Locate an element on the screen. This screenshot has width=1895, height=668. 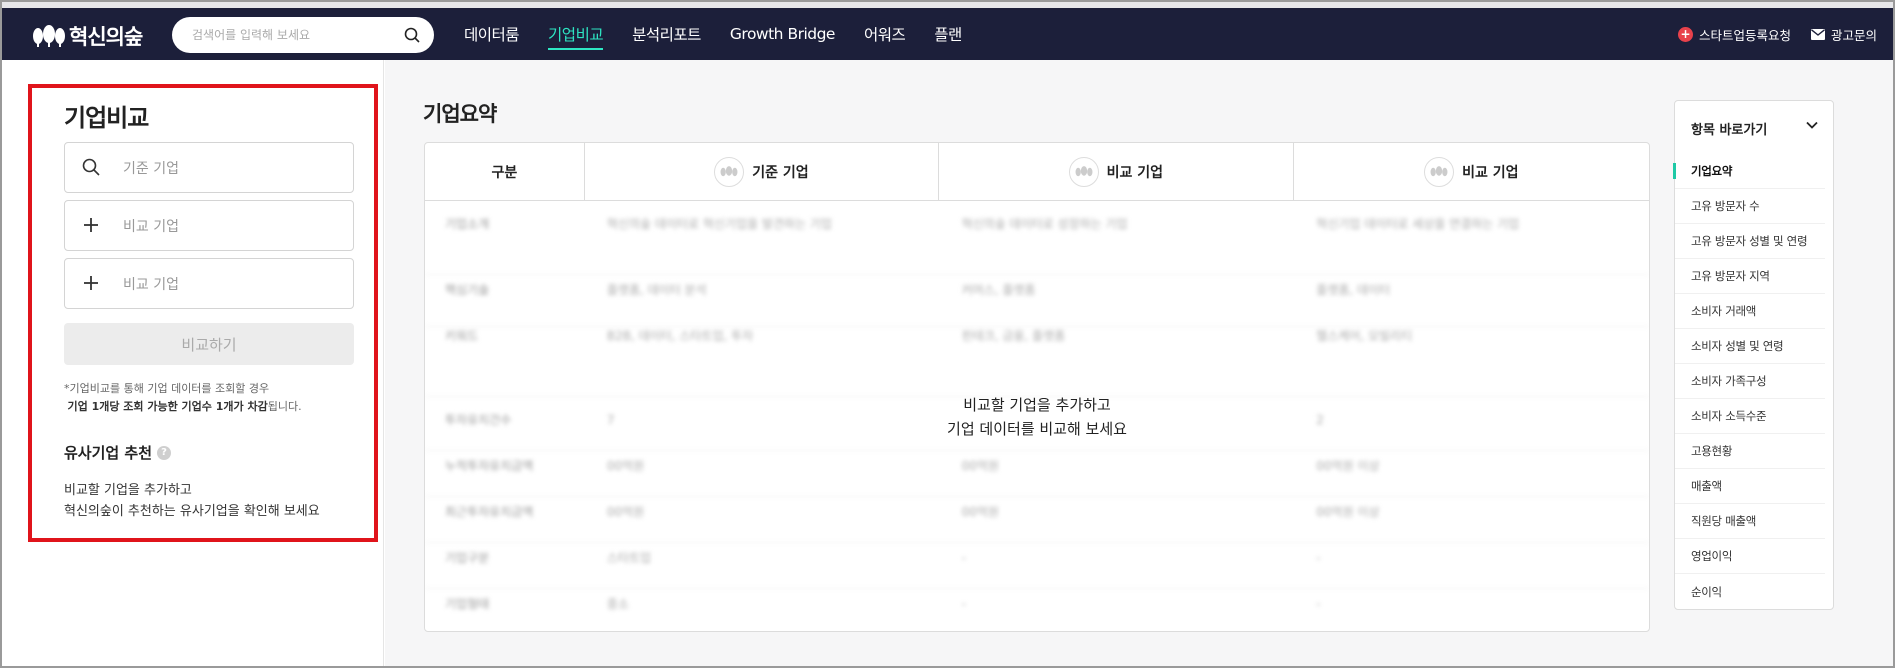
recommend-title-text: 유사기업 추천 is located at coordinates (108, 453).